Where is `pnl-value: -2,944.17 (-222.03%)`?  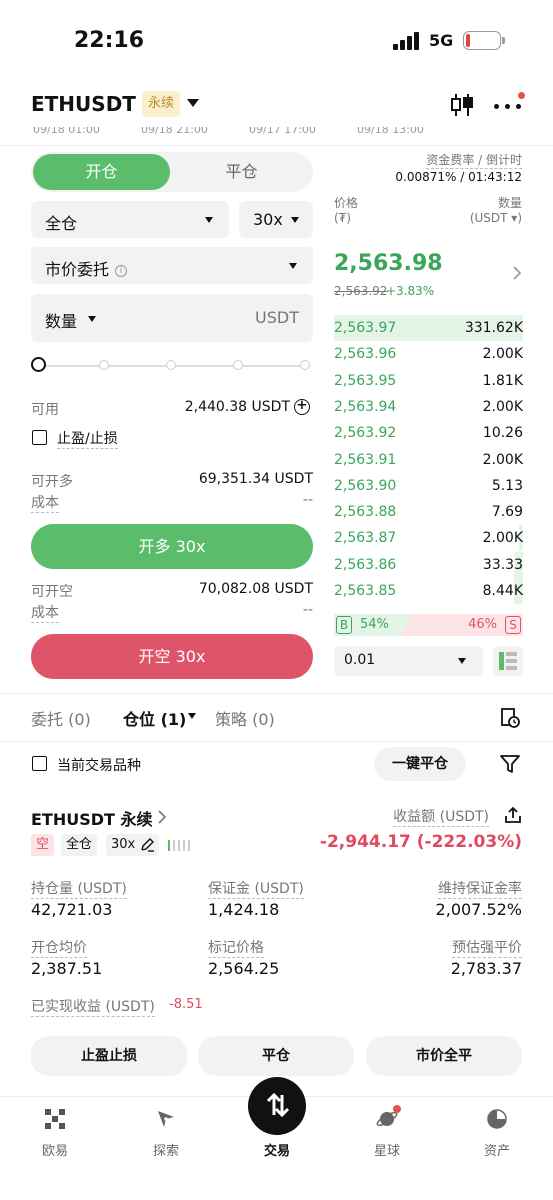
pnl-value: -2,944.17 (-222.03%) is located at coordinates (420, 842).